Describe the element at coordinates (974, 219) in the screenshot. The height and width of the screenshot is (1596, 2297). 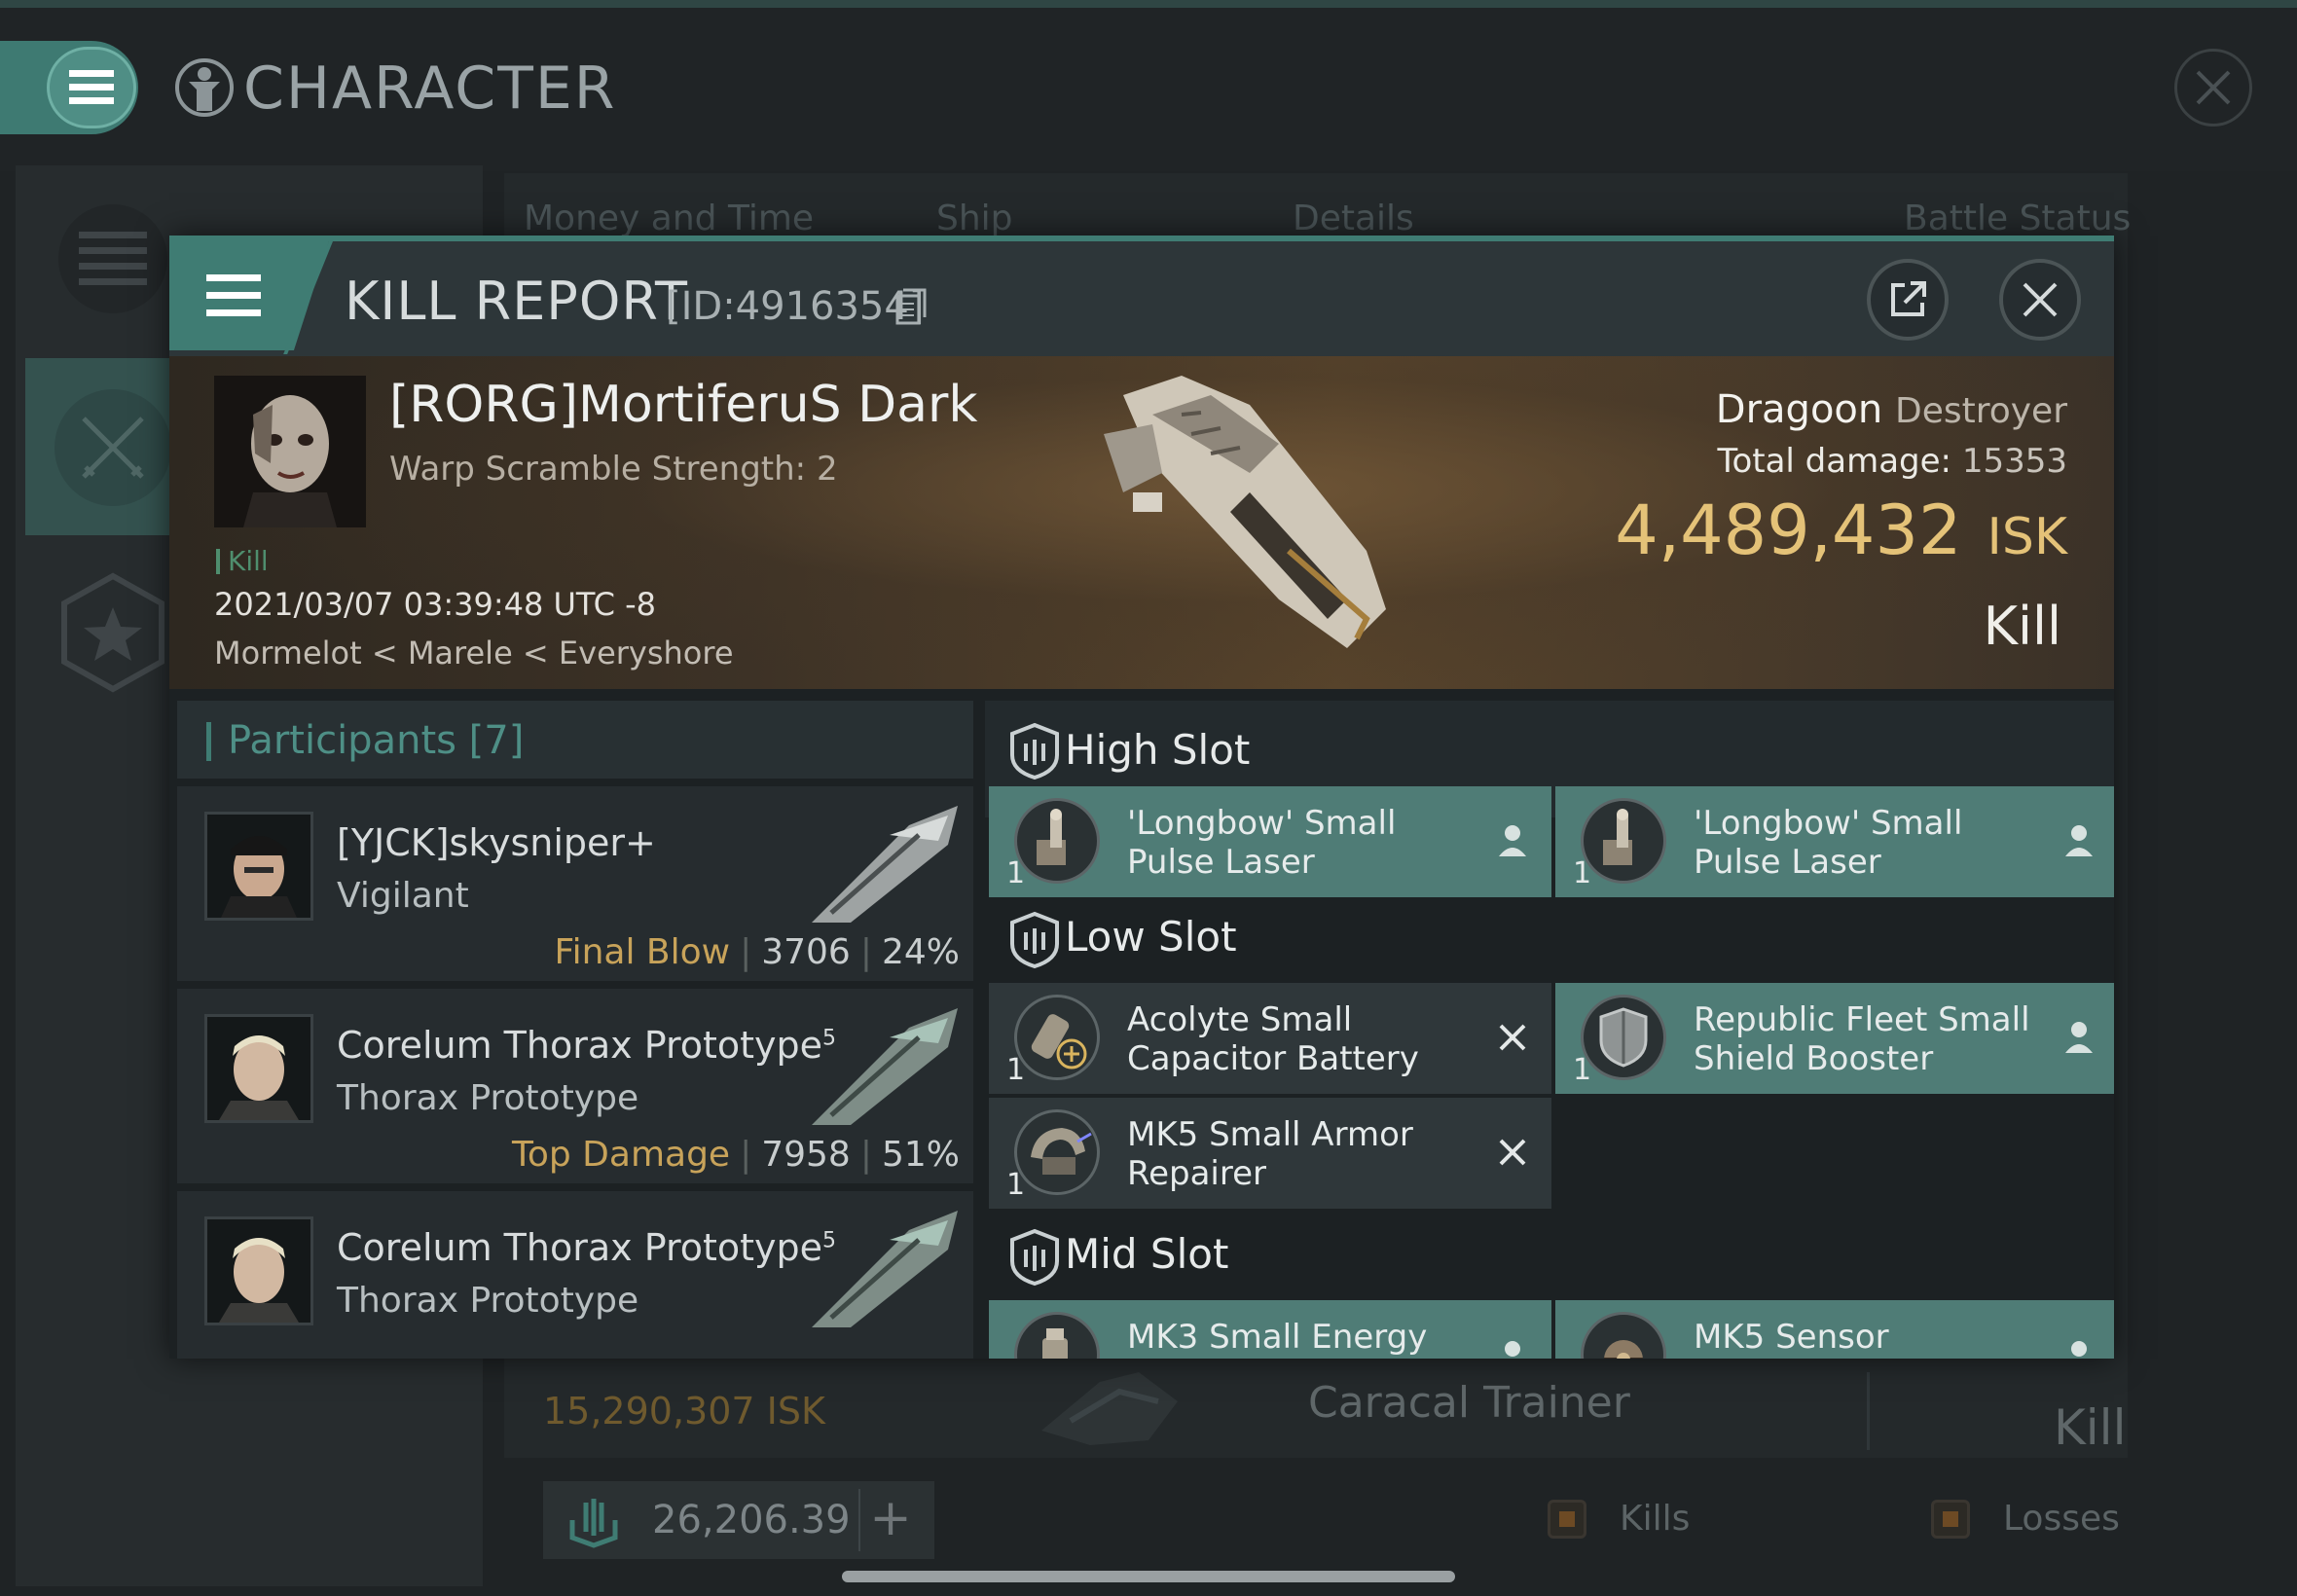
I see `column-ship: Ship` at that location.